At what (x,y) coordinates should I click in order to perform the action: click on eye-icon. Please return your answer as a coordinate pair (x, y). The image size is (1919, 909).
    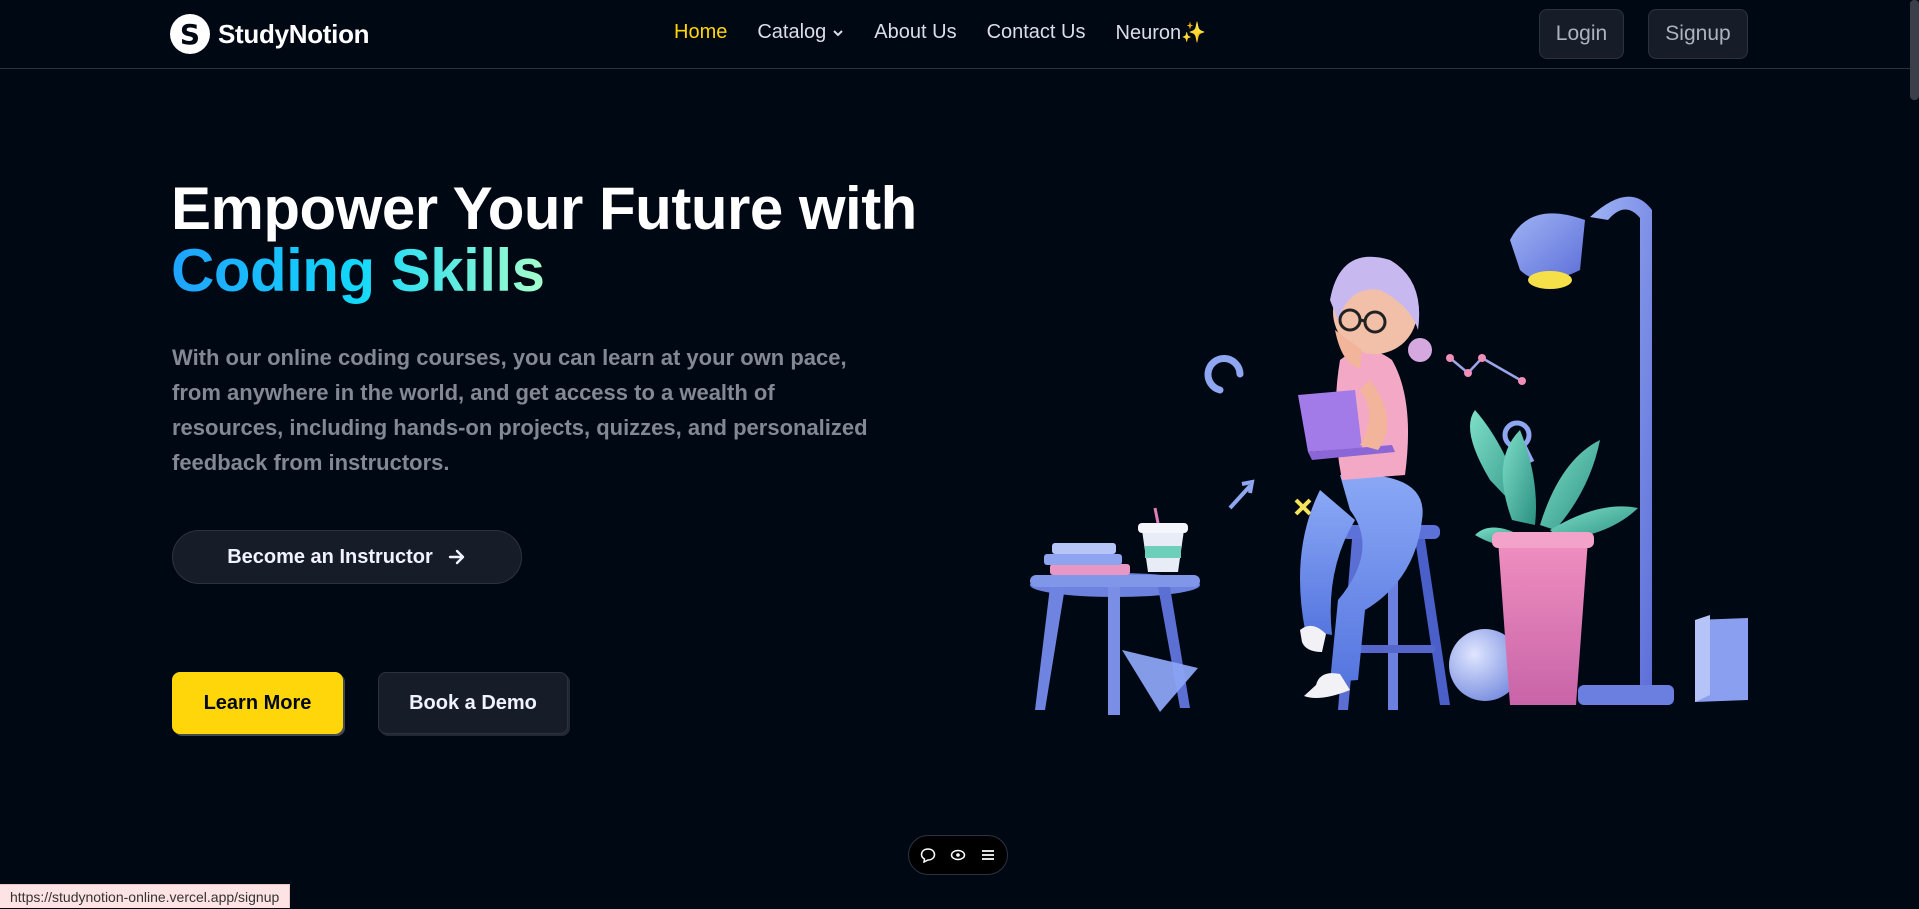
    Looking at the image, I should click on (958, 855).